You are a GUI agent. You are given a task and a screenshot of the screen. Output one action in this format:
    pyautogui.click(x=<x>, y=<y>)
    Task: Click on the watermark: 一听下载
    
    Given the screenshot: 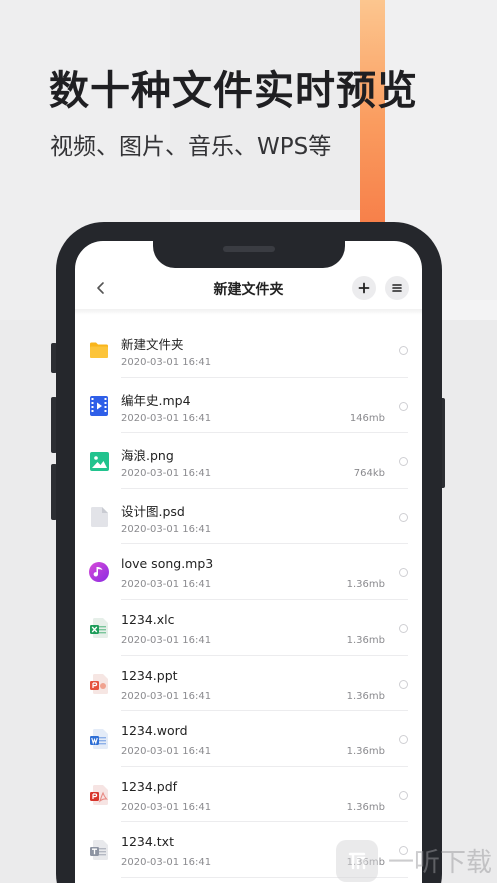 What is the action you would take?
    pyautogui.click(x=416, y=860)
    